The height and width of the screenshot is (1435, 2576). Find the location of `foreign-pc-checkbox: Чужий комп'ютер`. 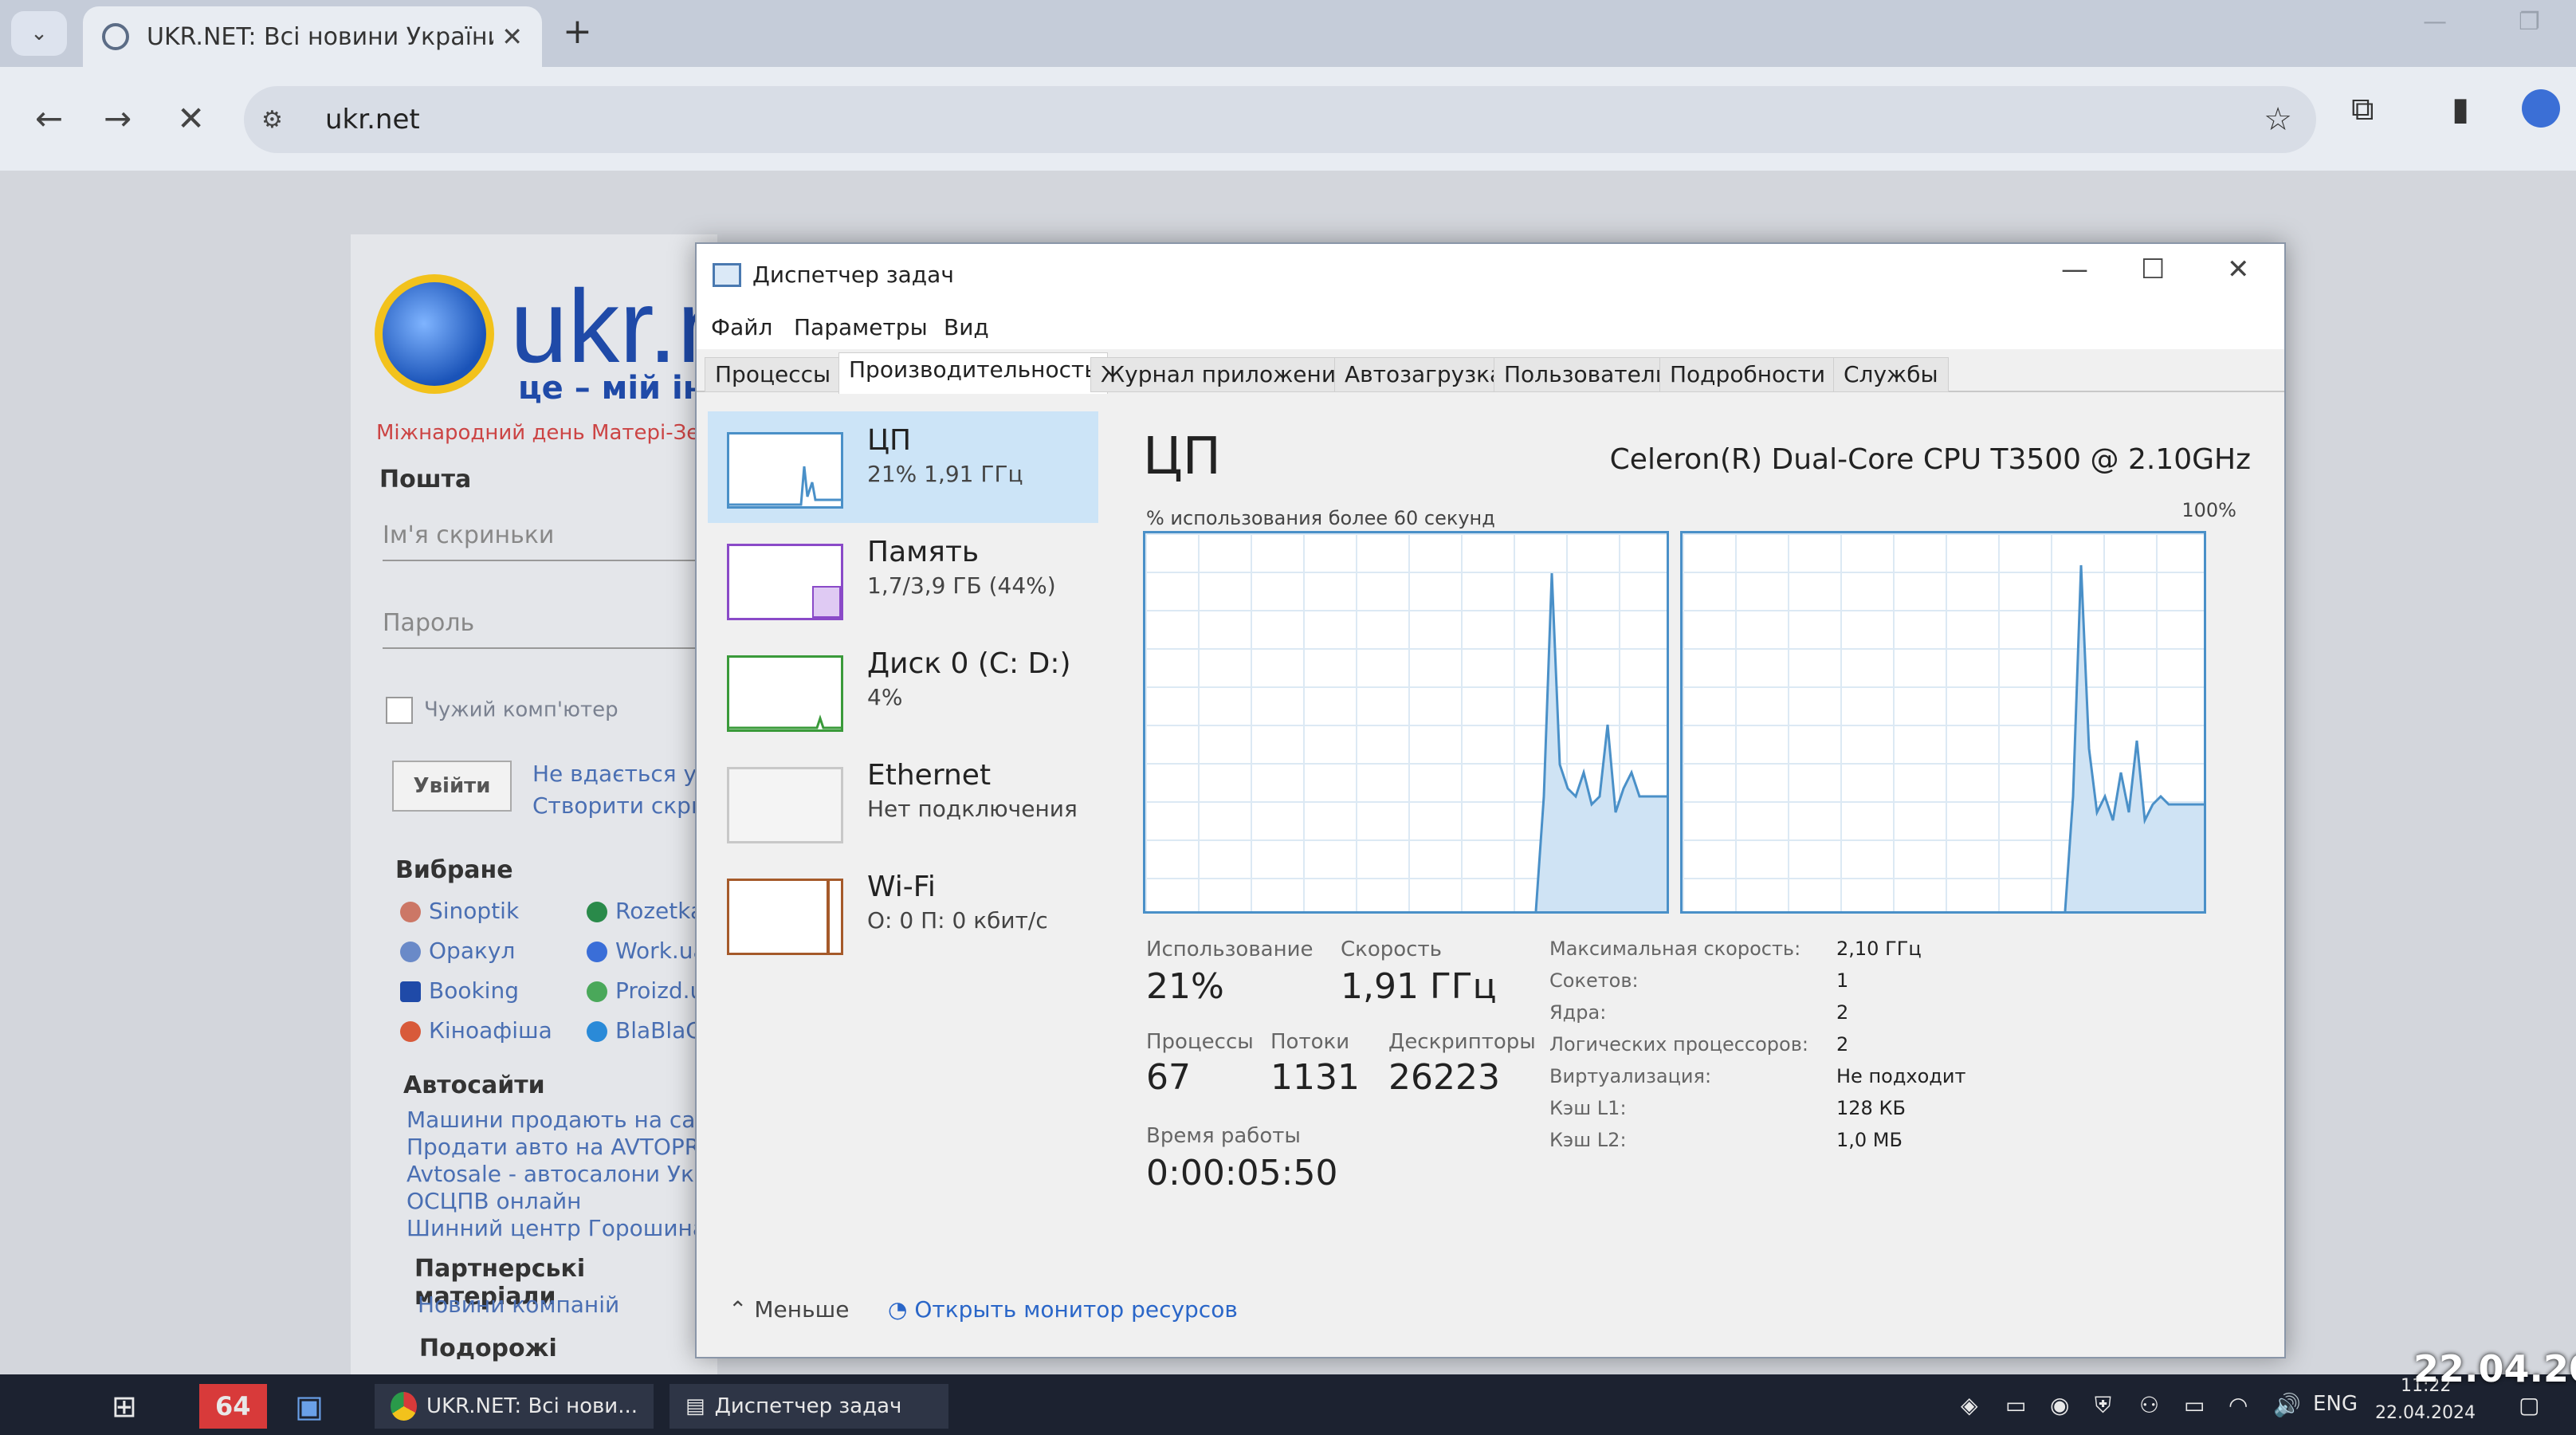

foreign-pc-checkbox: Чужий комп'ютер is located at coordinates (502, 710).